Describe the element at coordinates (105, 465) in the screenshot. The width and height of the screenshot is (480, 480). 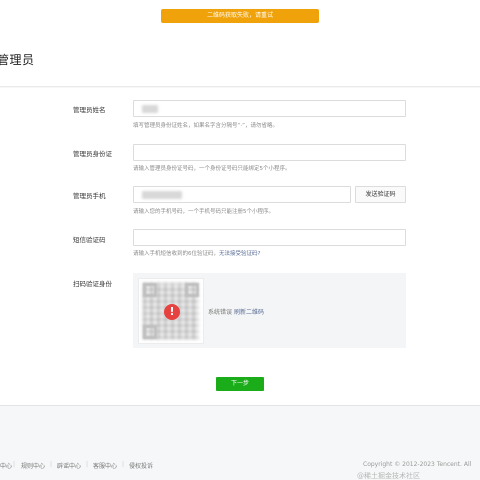
I see `footer-link: 客服中心` at that location.